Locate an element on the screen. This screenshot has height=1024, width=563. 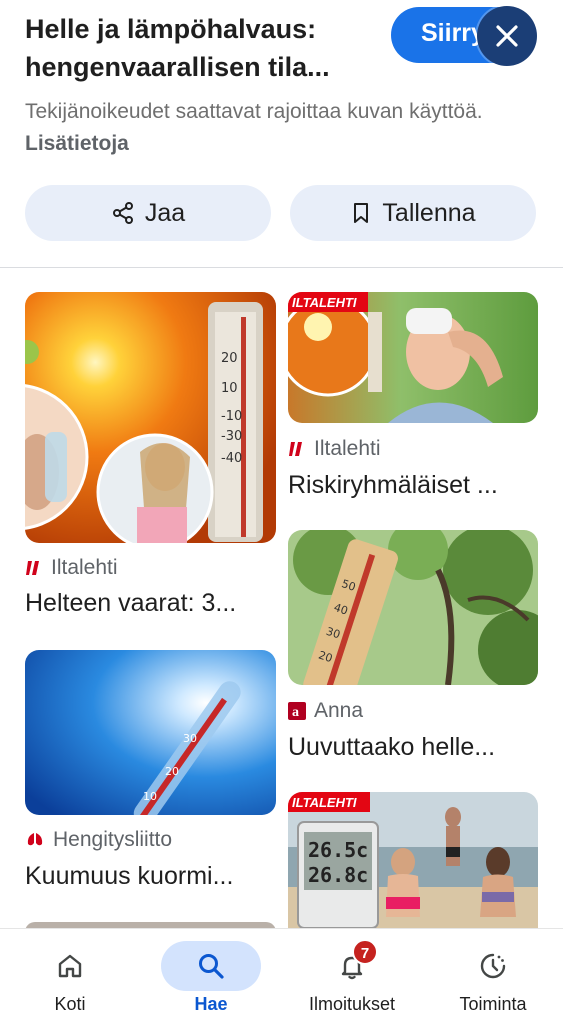
result-image-4: 30 20 10 is located at coordinates (150, 732).